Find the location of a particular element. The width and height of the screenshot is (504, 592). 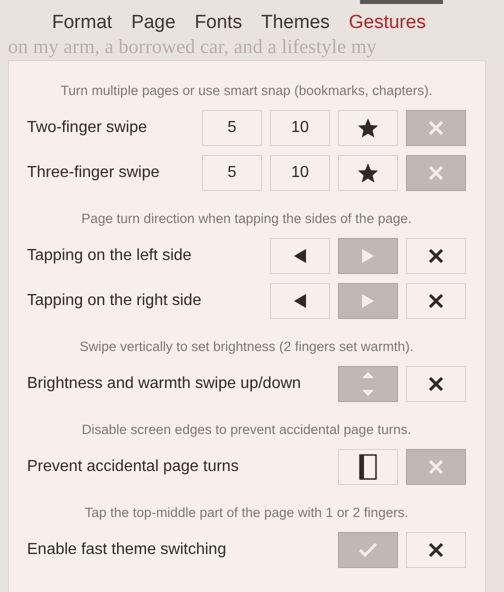

setting-label: Prevent accidental page turns is located at coordinates (133, 467).